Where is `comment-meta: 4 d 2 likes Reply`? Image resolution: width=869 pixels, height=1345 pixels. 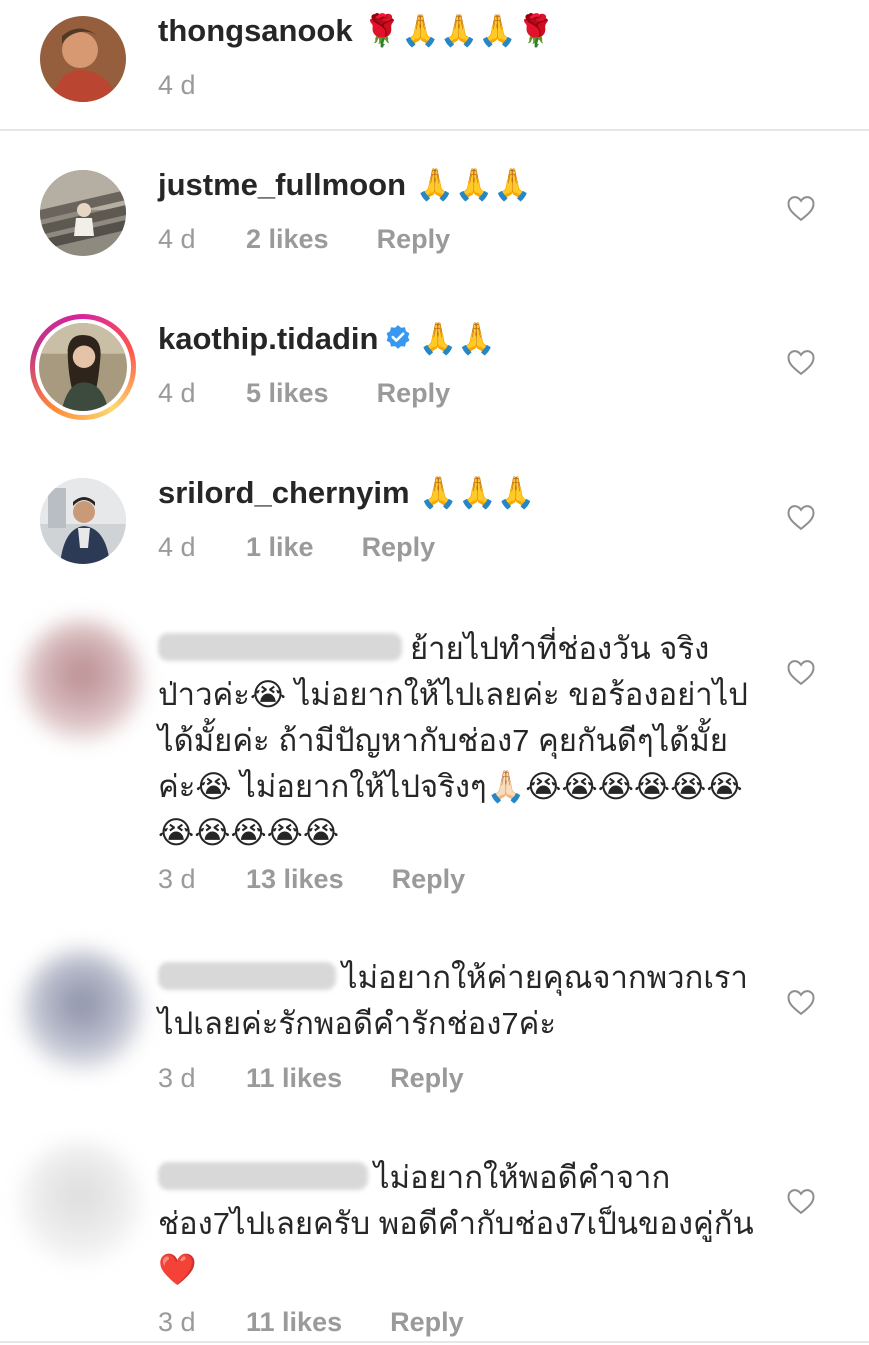 comment-meta: 4 d 2 likes Reply is located at coordinates (304, 239).